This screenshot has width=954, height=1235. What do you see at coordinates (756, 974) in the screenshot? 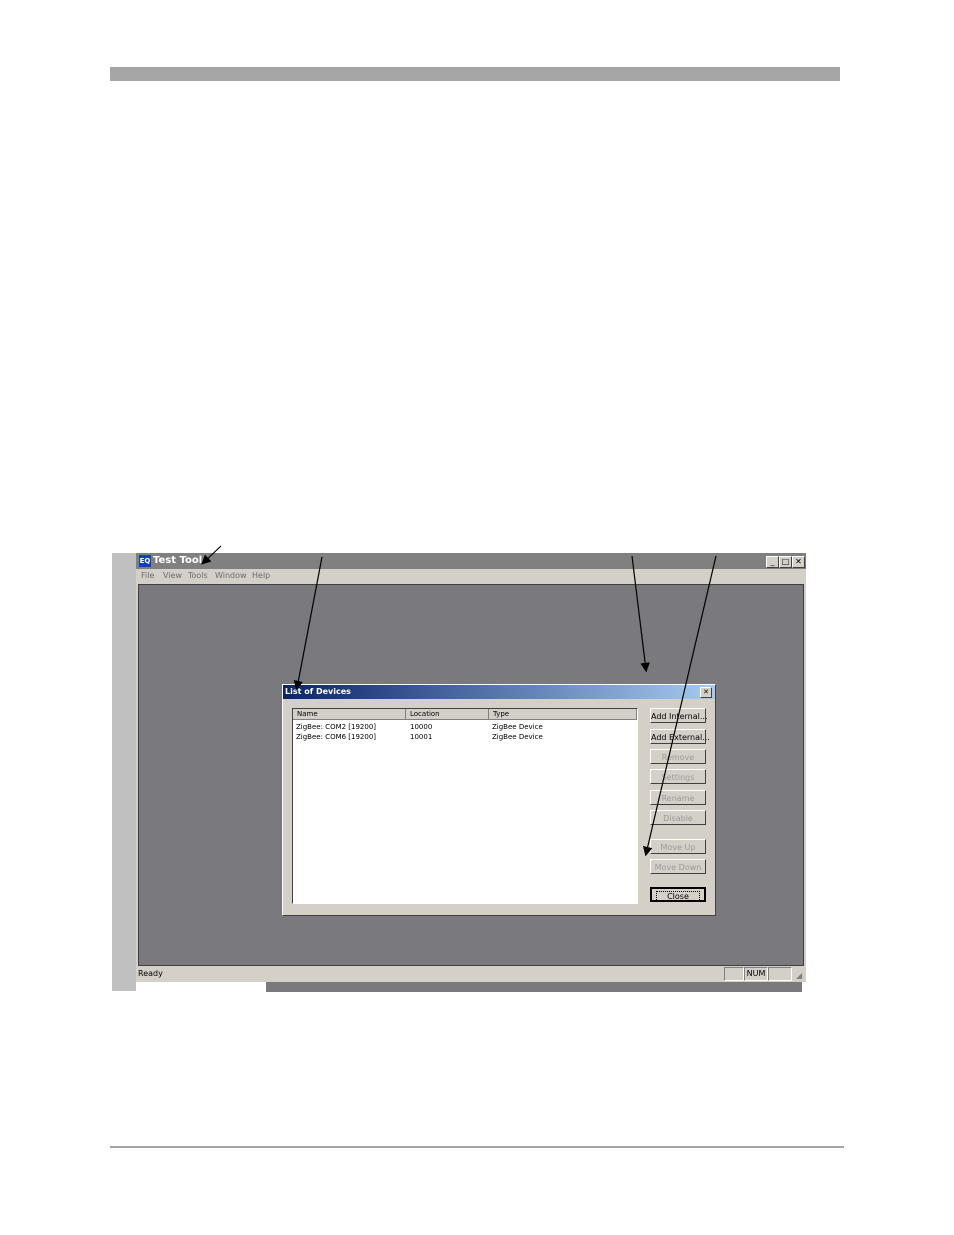
I see `status-pane-num: NUM` at bounding box center [756, 974].